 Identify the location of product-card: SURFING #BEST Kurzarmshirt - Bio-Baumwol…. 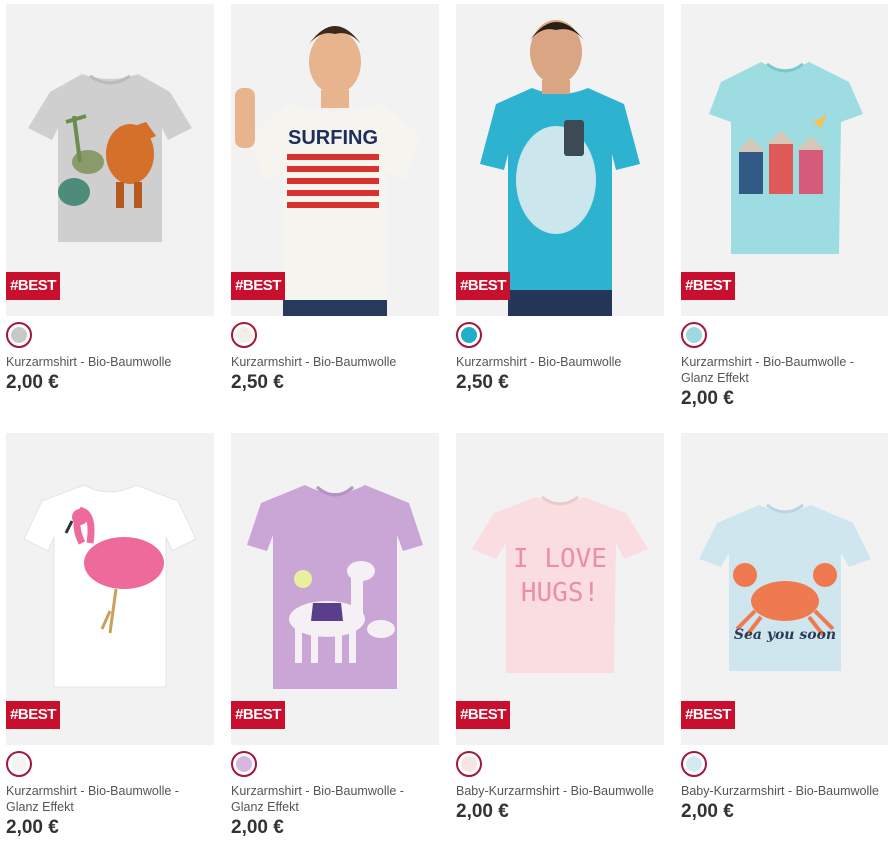
(335, 198).